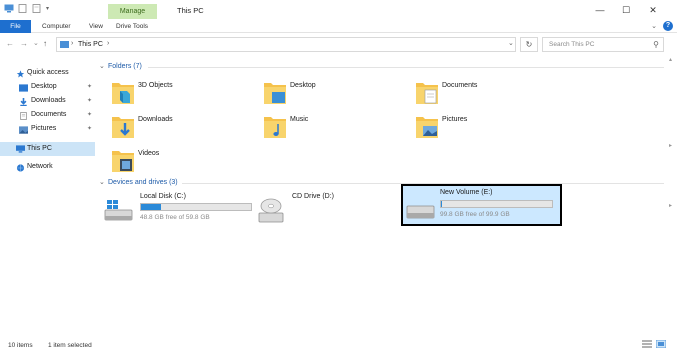 This screenshot has height=359, width=677. What do you see at coordinates (24, 43) in the screenshot?
I see `forward-button: →` at bounding box center [24, 43].